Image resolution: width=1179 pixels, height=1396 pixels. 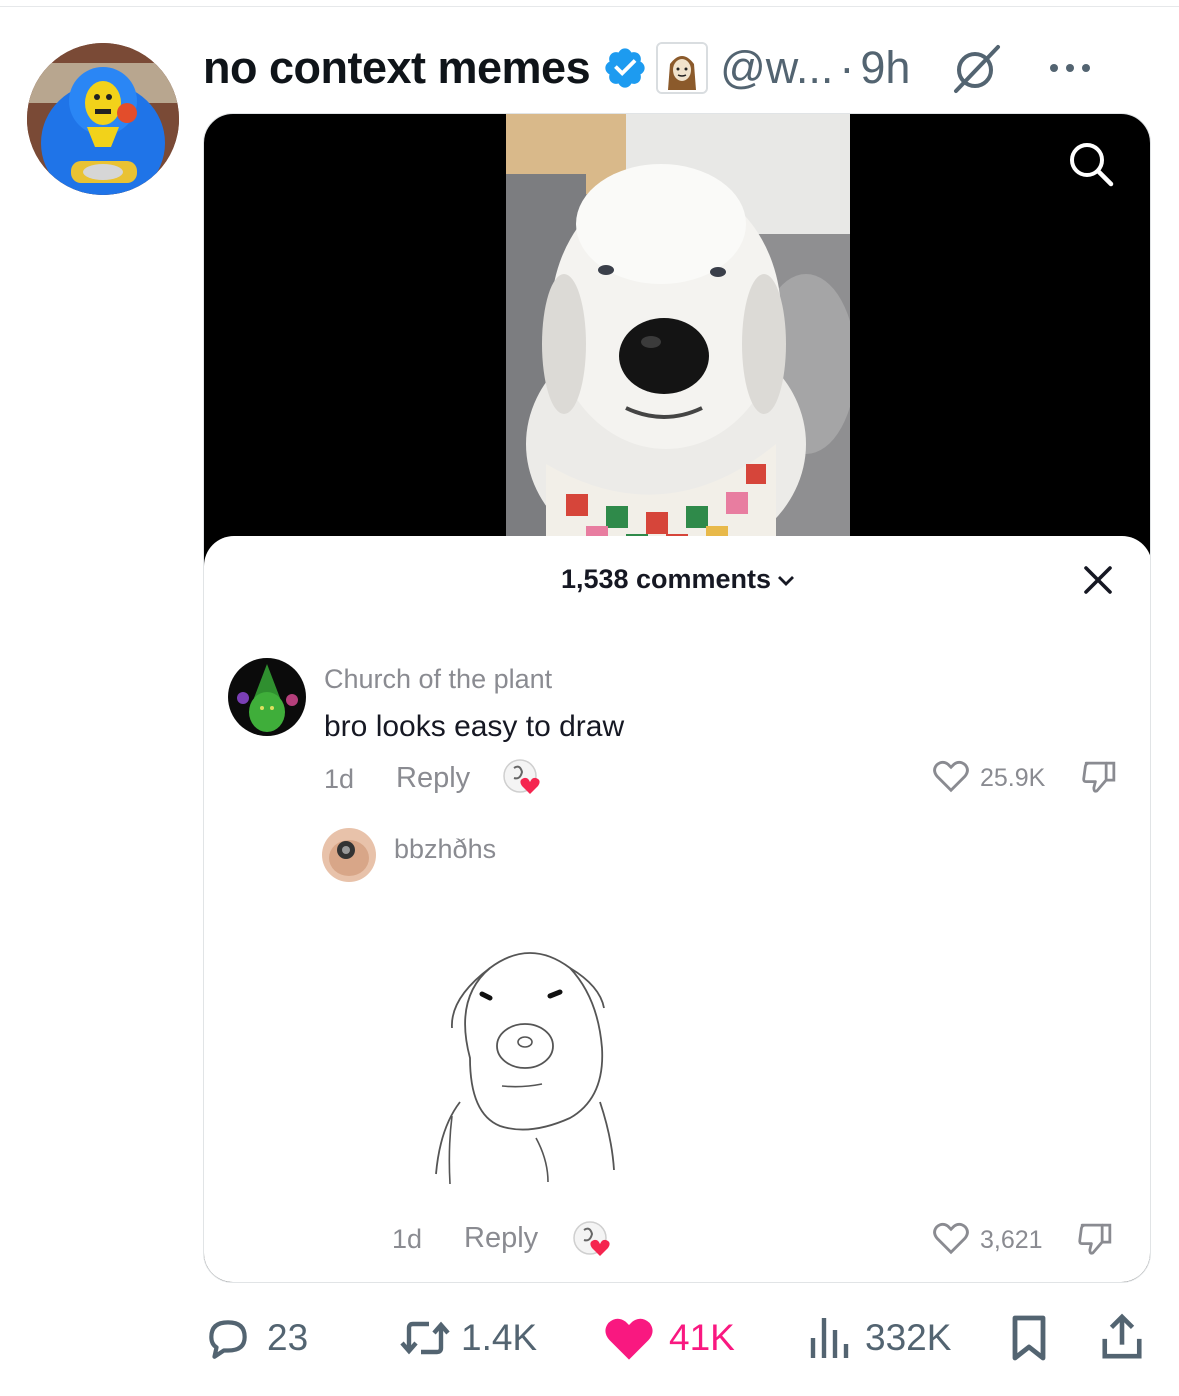 What do you see at coordinates (1122, 1337) in the screenshot?
I see `share-icon` at bounding box center [1122, 1337].